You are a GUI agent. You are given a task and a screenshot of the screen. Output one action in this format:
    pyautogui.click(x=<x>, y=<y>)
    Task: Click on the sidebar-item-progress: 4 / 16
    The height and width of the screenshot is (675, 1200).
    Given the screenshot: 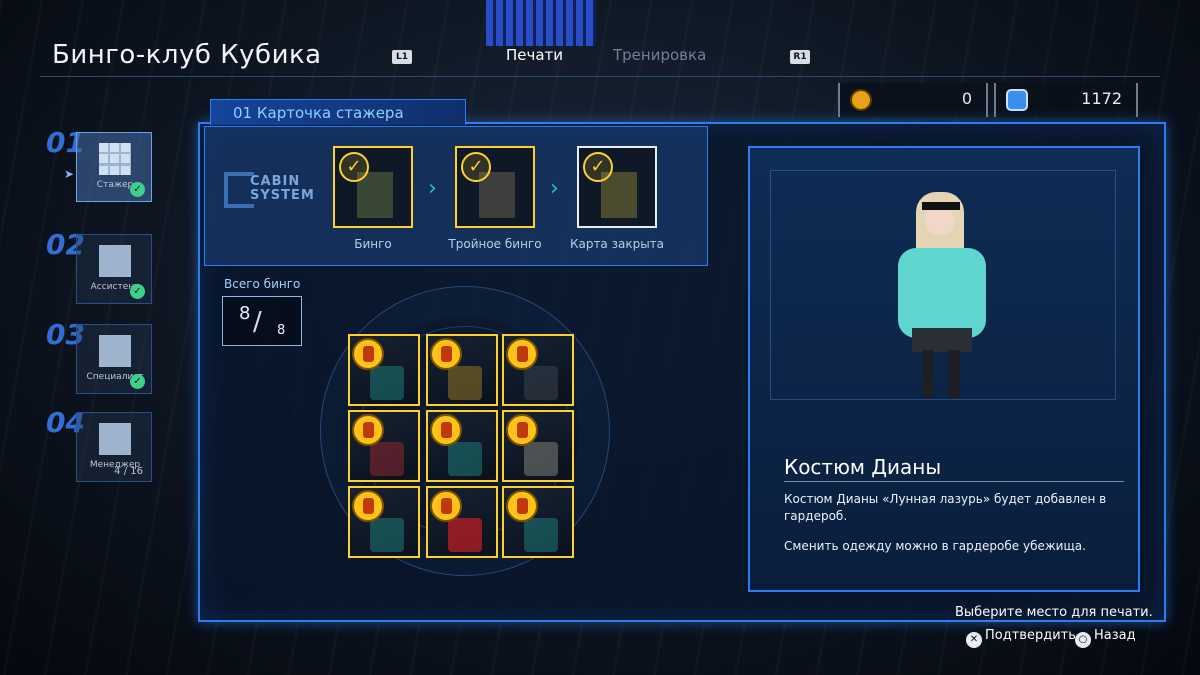 What is the action you would take?
    pyautogui.click(x=128, y=471)
    